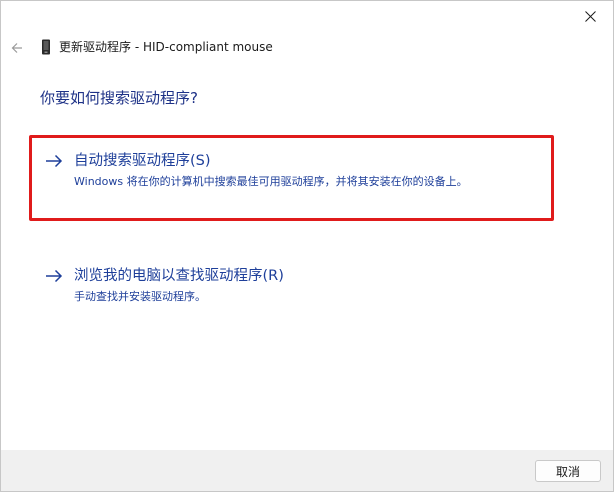 The image size is (614, 492). I want to click on back-button, so click(17, 48).